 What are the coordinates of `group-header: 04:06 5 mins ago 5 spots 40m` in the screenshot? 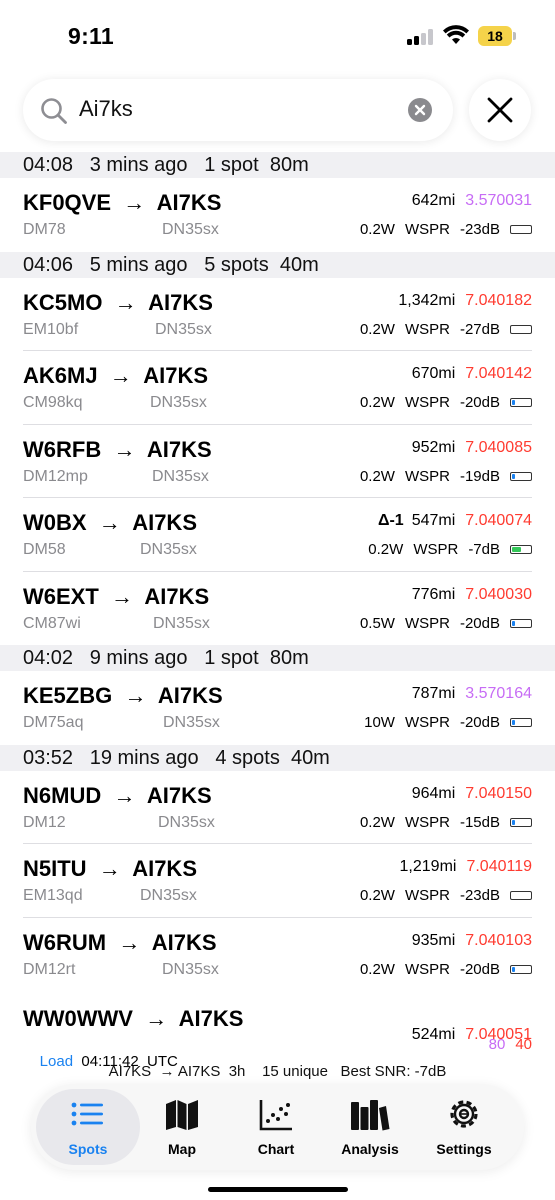 It's located at (277, 264).